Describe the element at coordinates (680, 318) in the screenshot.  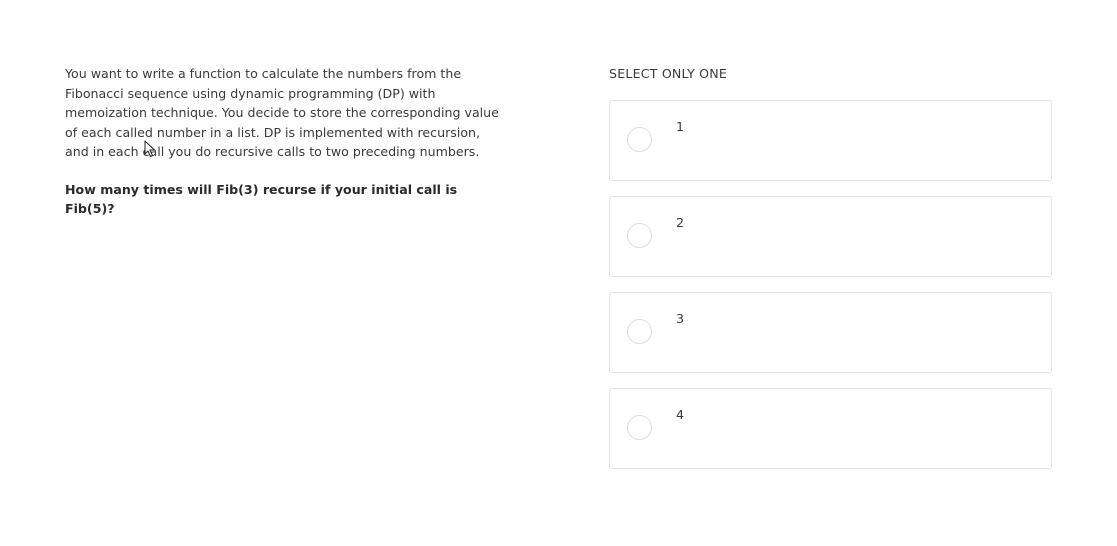
I see `option-label: 3` at that location.